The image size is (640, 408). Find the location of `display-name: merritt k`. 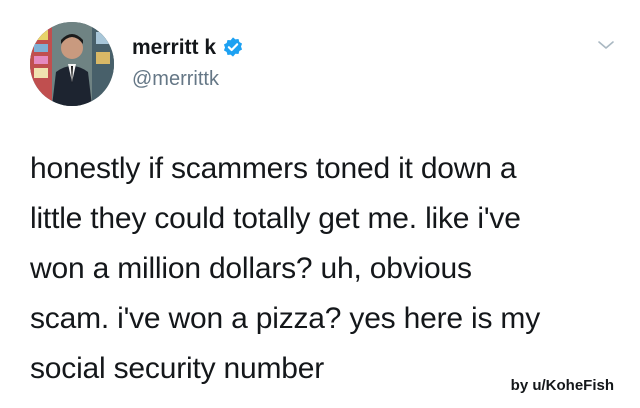

display-name: merritt k is located at coordinates (174, 47).